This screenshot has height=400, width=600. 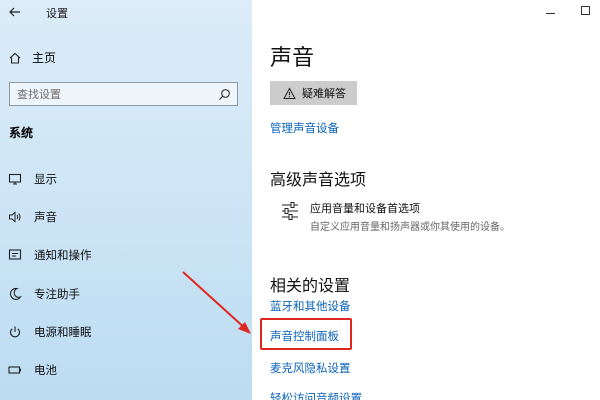 What do you see at coordinates (310, 306) in the screenshot?
I see `bluetooth-devices-link: 蓝牙和其他设备` at bounding box center [310, 306].